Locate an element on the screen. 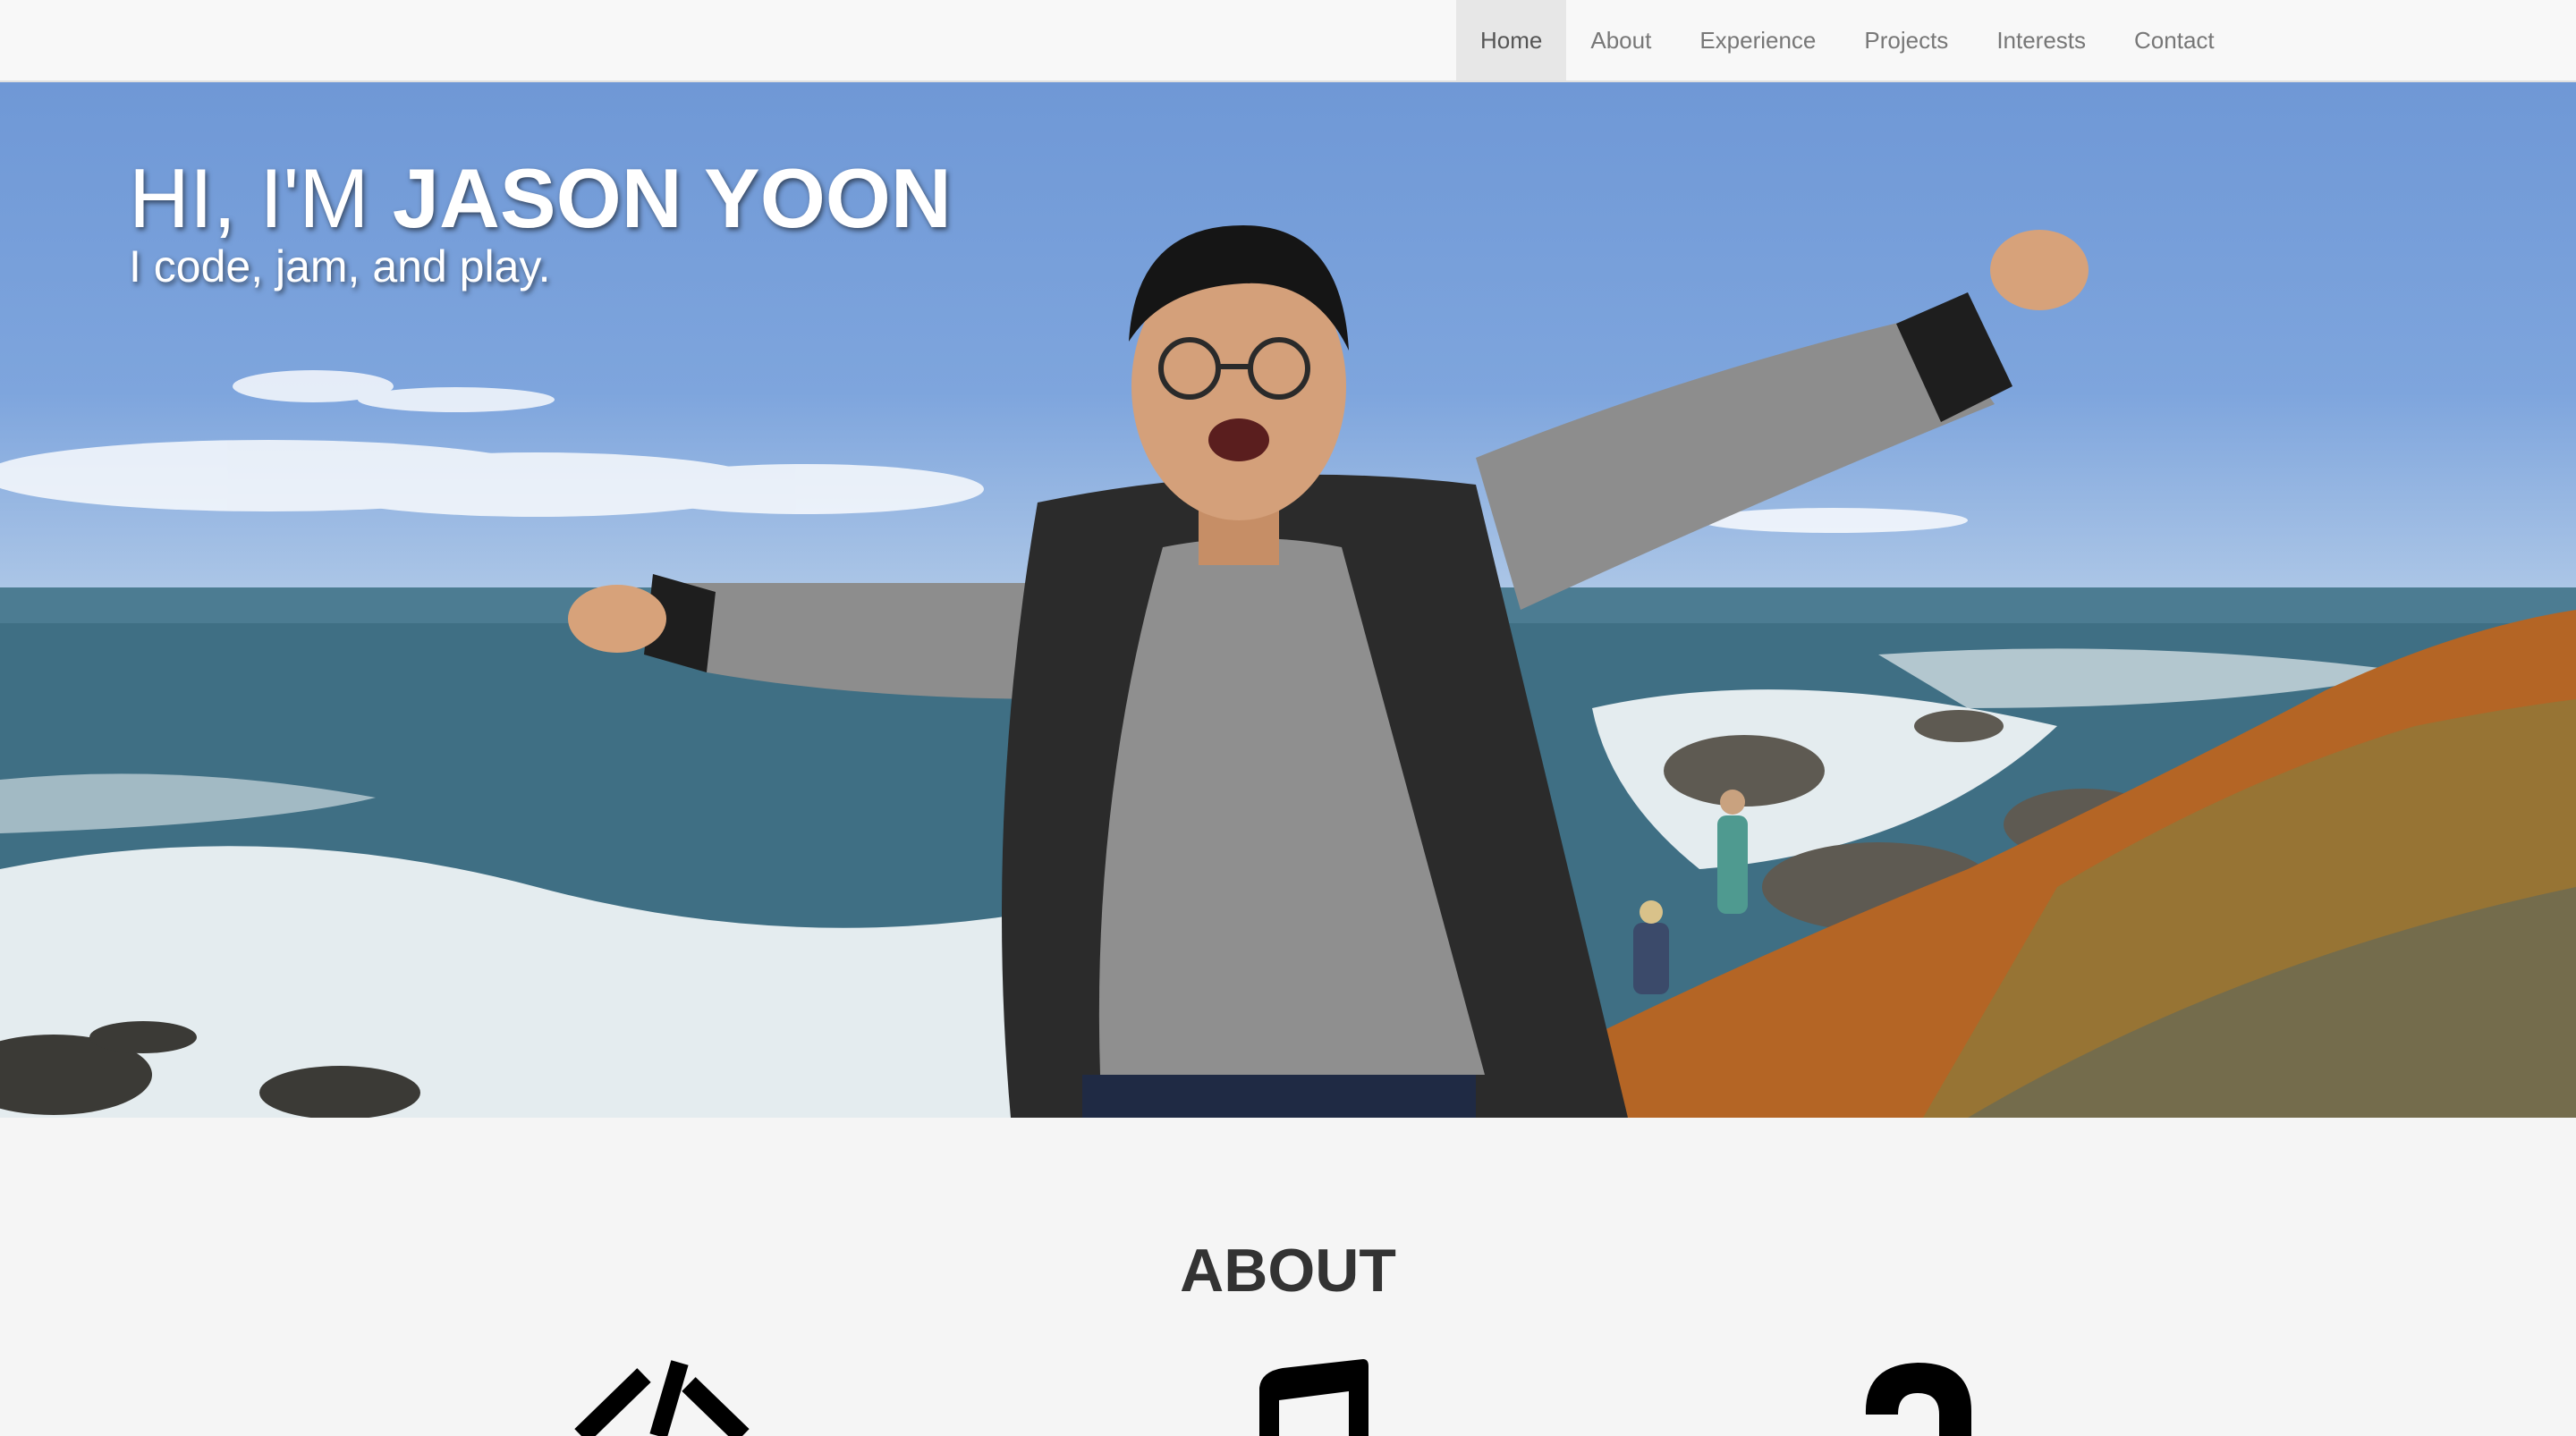 This screenshot has height=1436, width=2576. nav-home: Home is located at coordinates (1511, 40).